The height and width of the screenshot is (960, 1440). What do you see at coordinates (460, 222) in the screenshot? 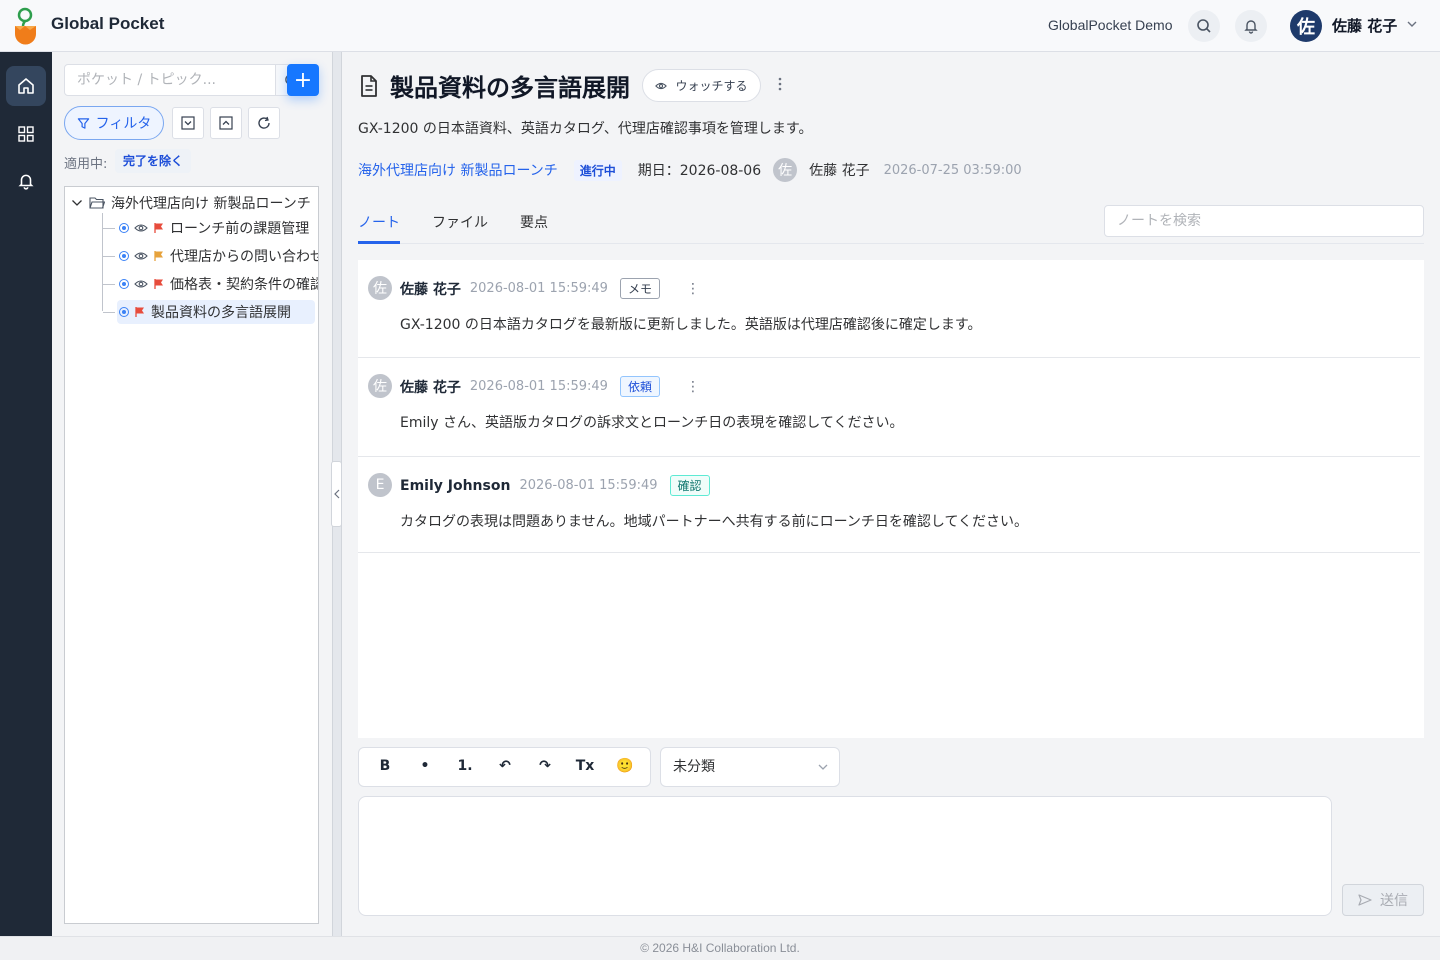
I see `tab-files: ファイル` at bounding box center [460, 222].